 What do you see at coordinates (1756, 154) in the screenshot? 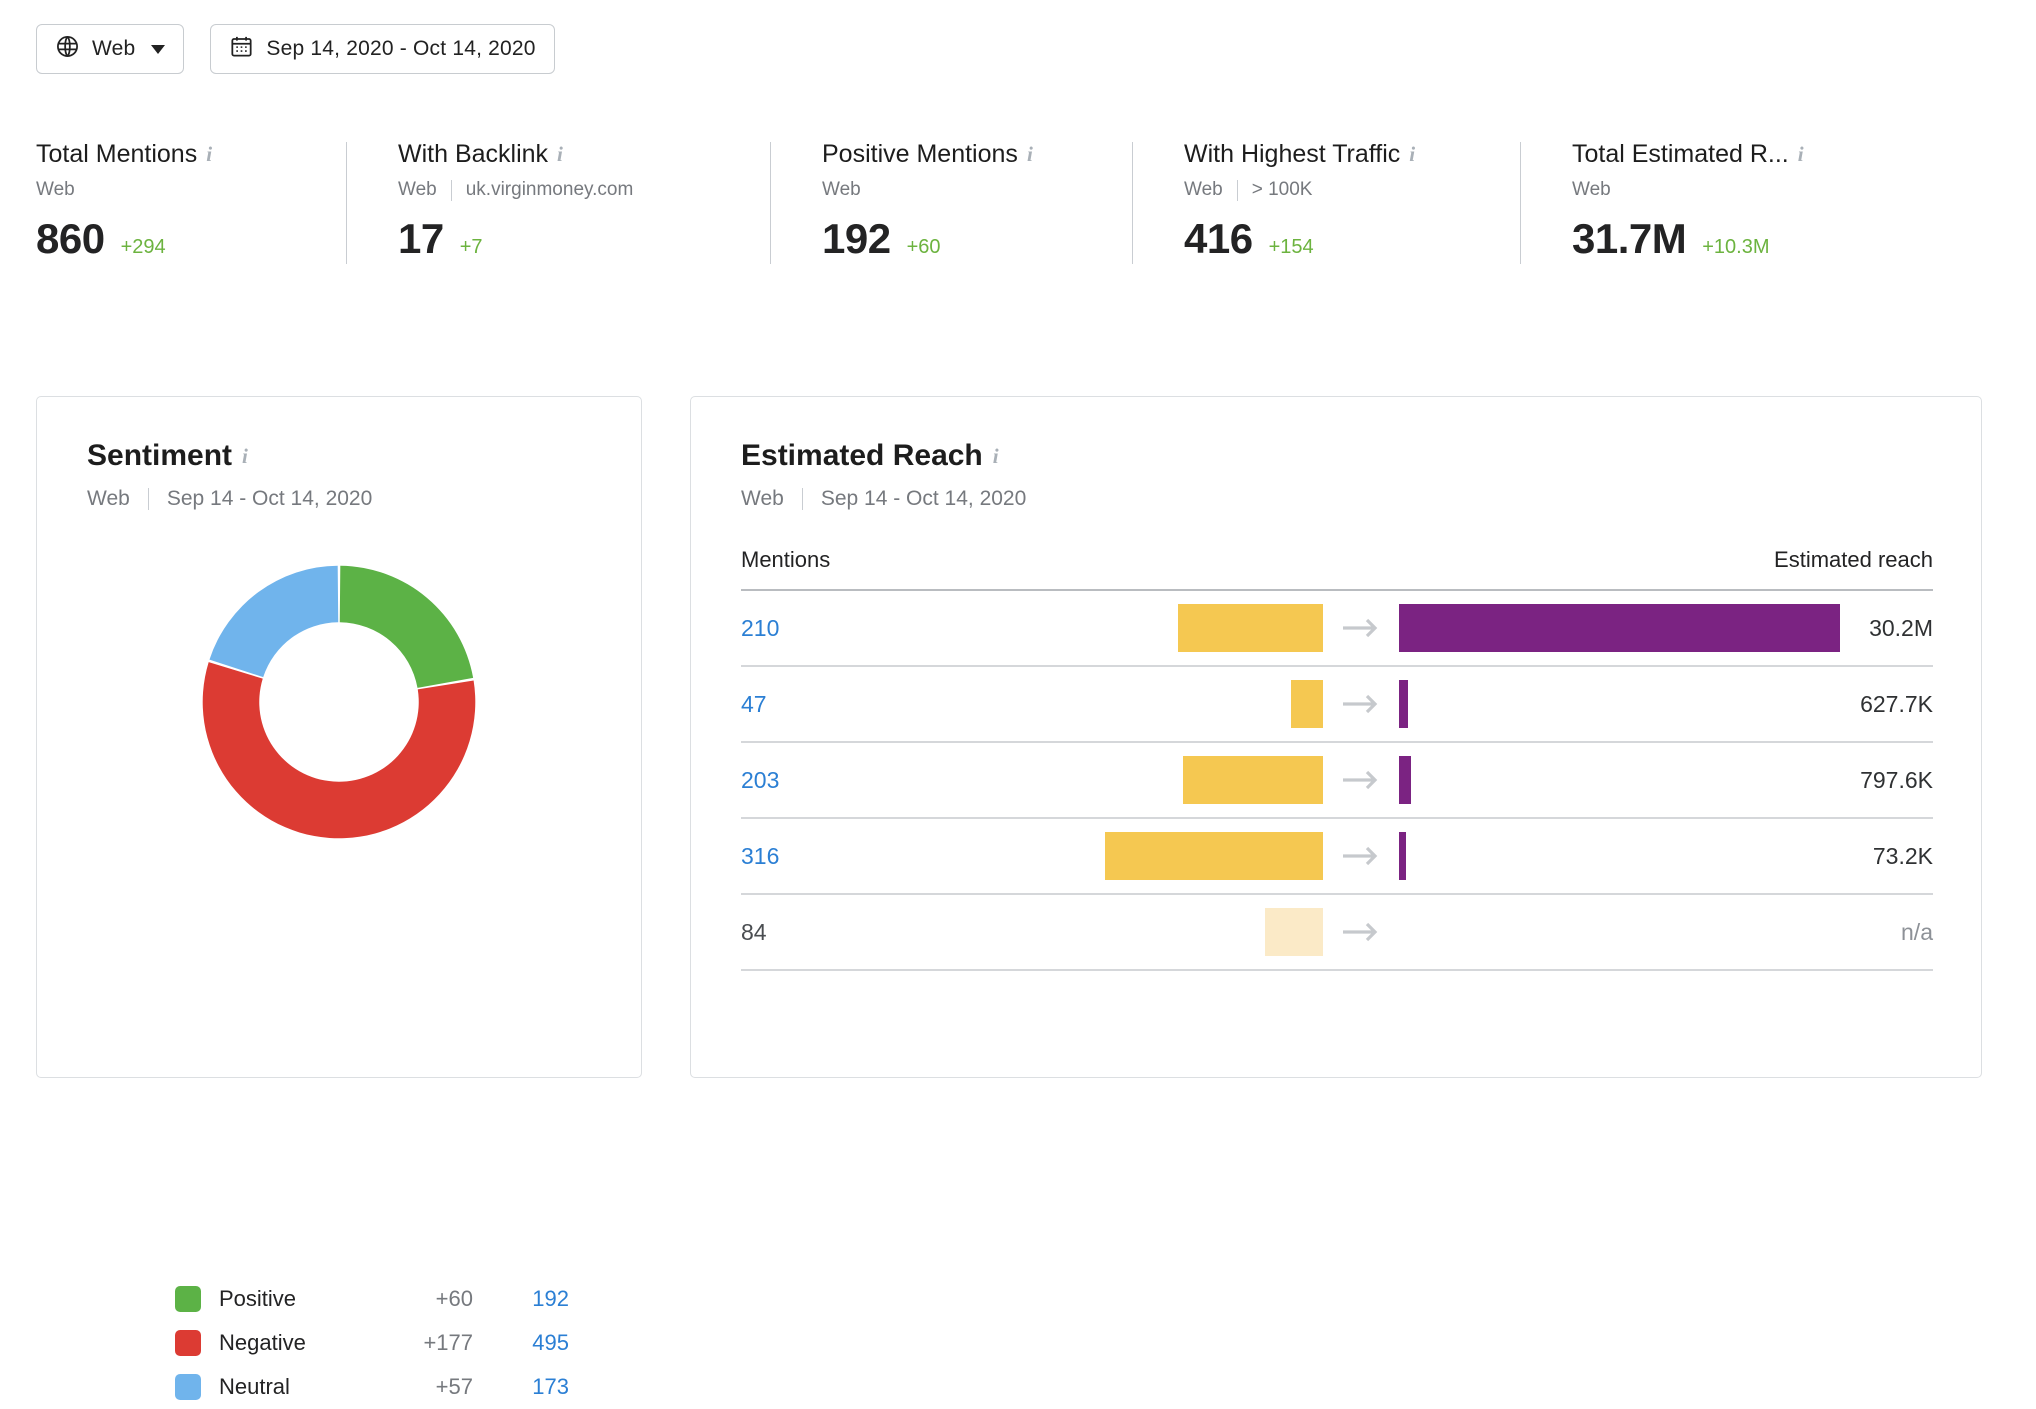
I see `kpi-title: Total Estimated R... i` at bounding box center [1756, 154].